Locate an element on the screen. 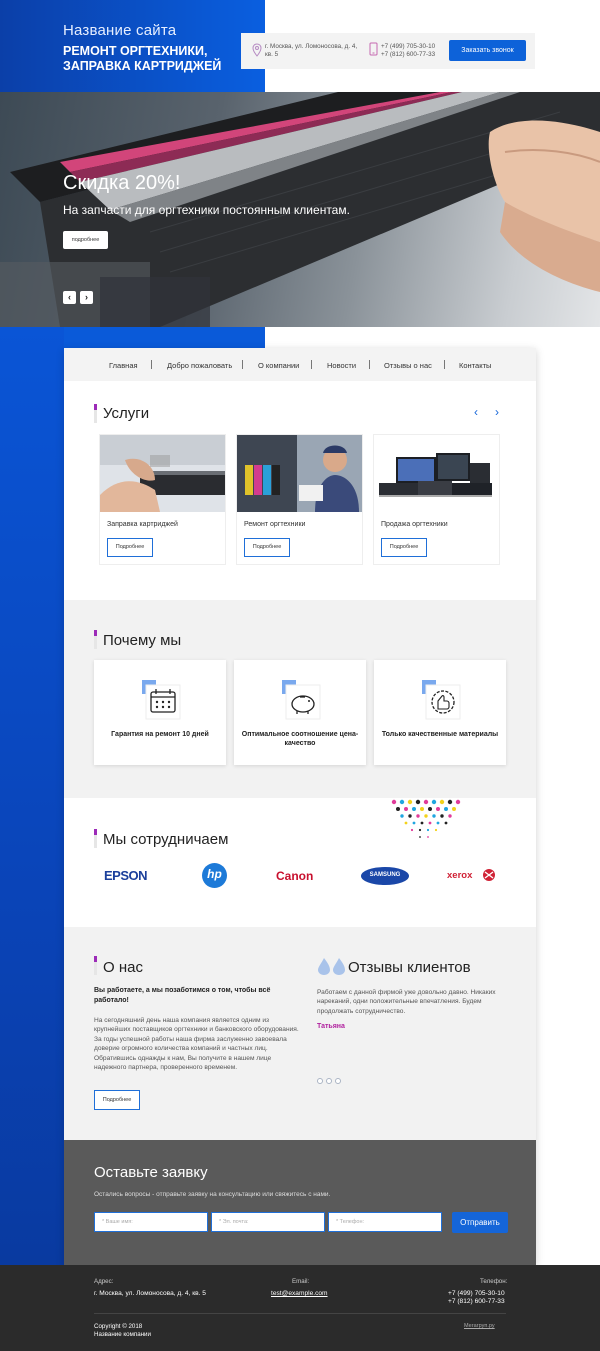  advantage-text: Оптимальное соотношение цена-качество is located at coordinates (300, 739).